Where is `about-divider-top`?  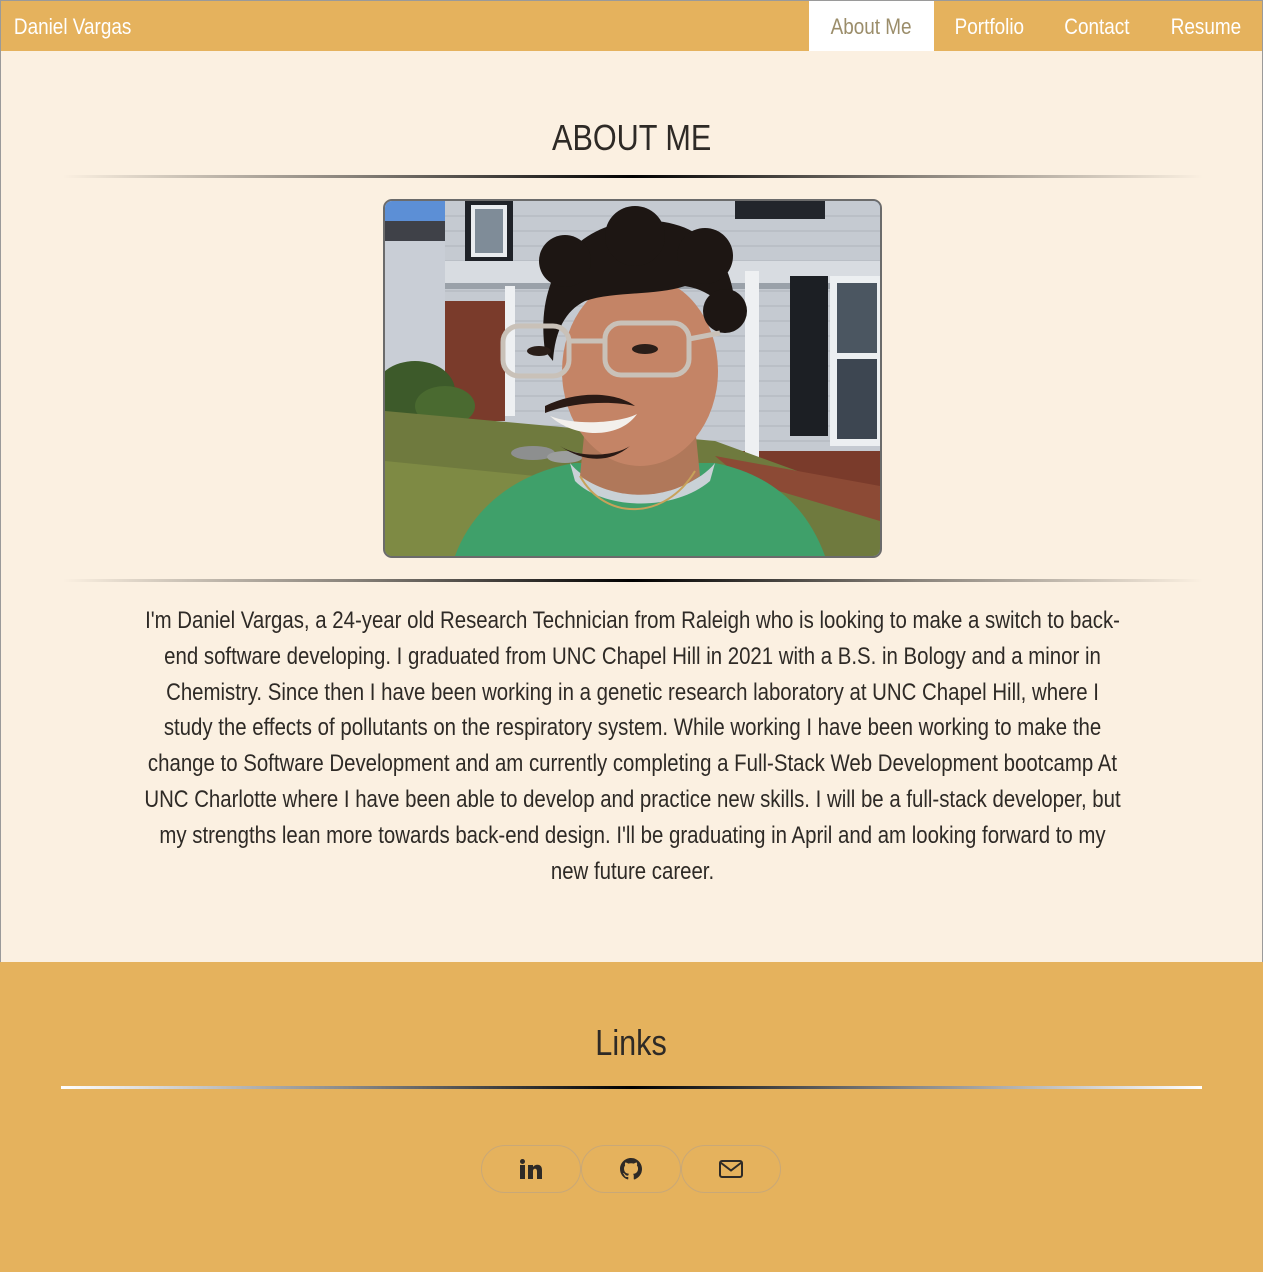
about-divider-top is located at coordinates (632, 176).